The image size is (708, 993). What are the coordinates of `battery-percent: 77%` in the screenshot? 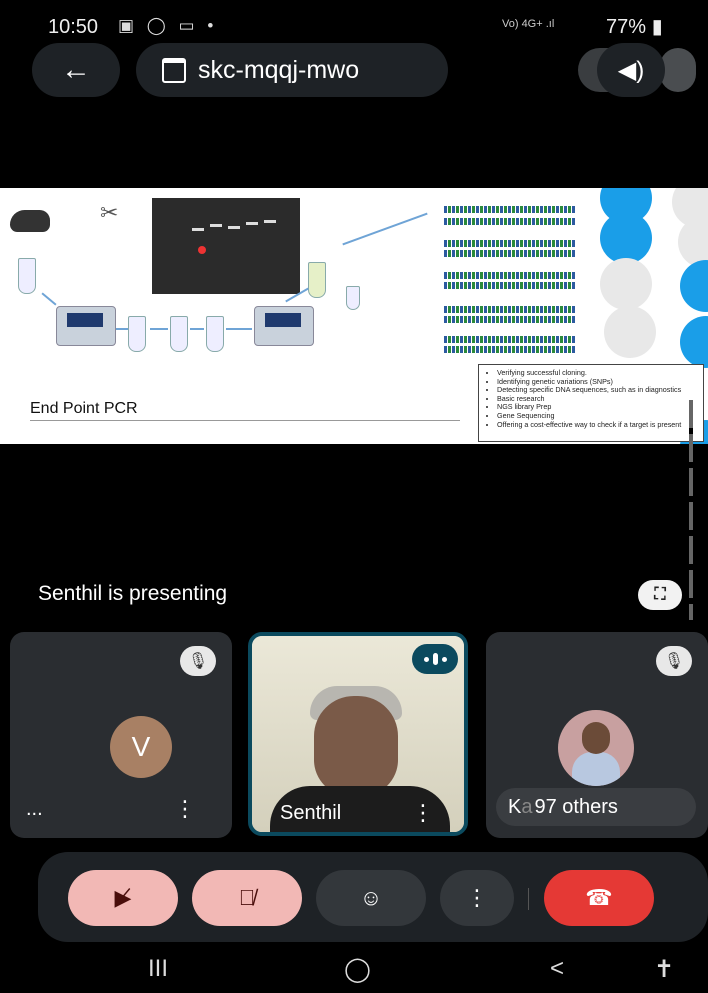 It's located at (626, 27).